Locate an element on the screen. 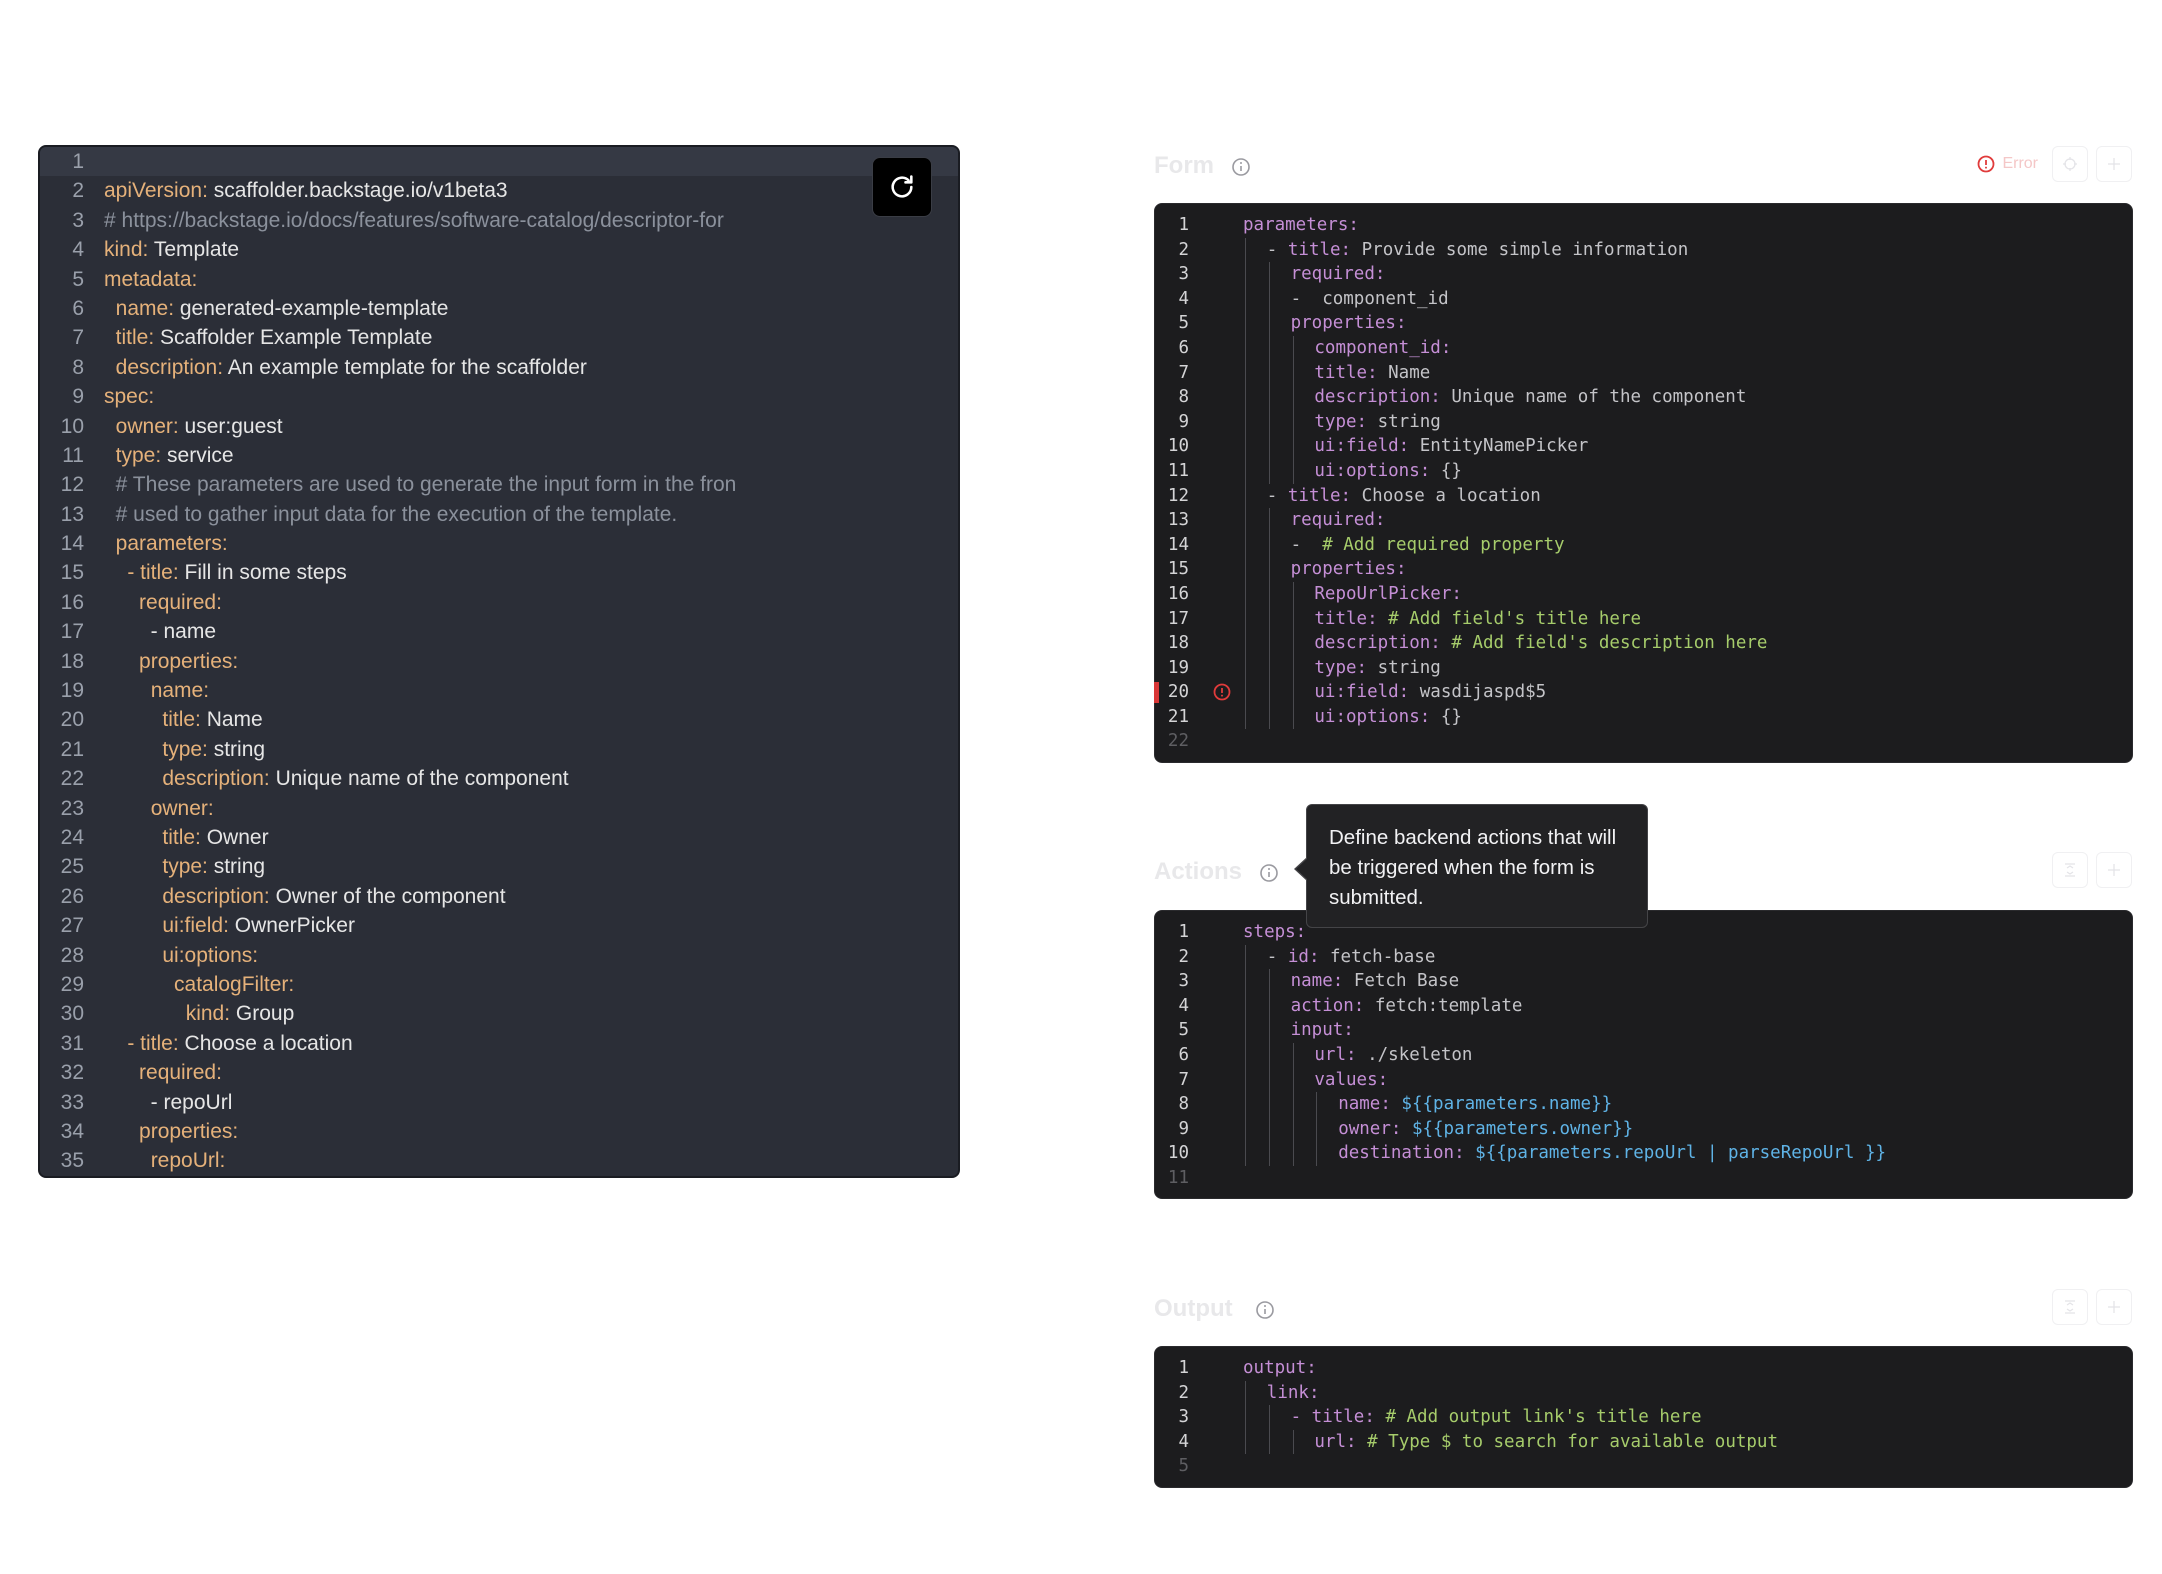  code-line: 14 parameters: is located at coordinates (499, 543).